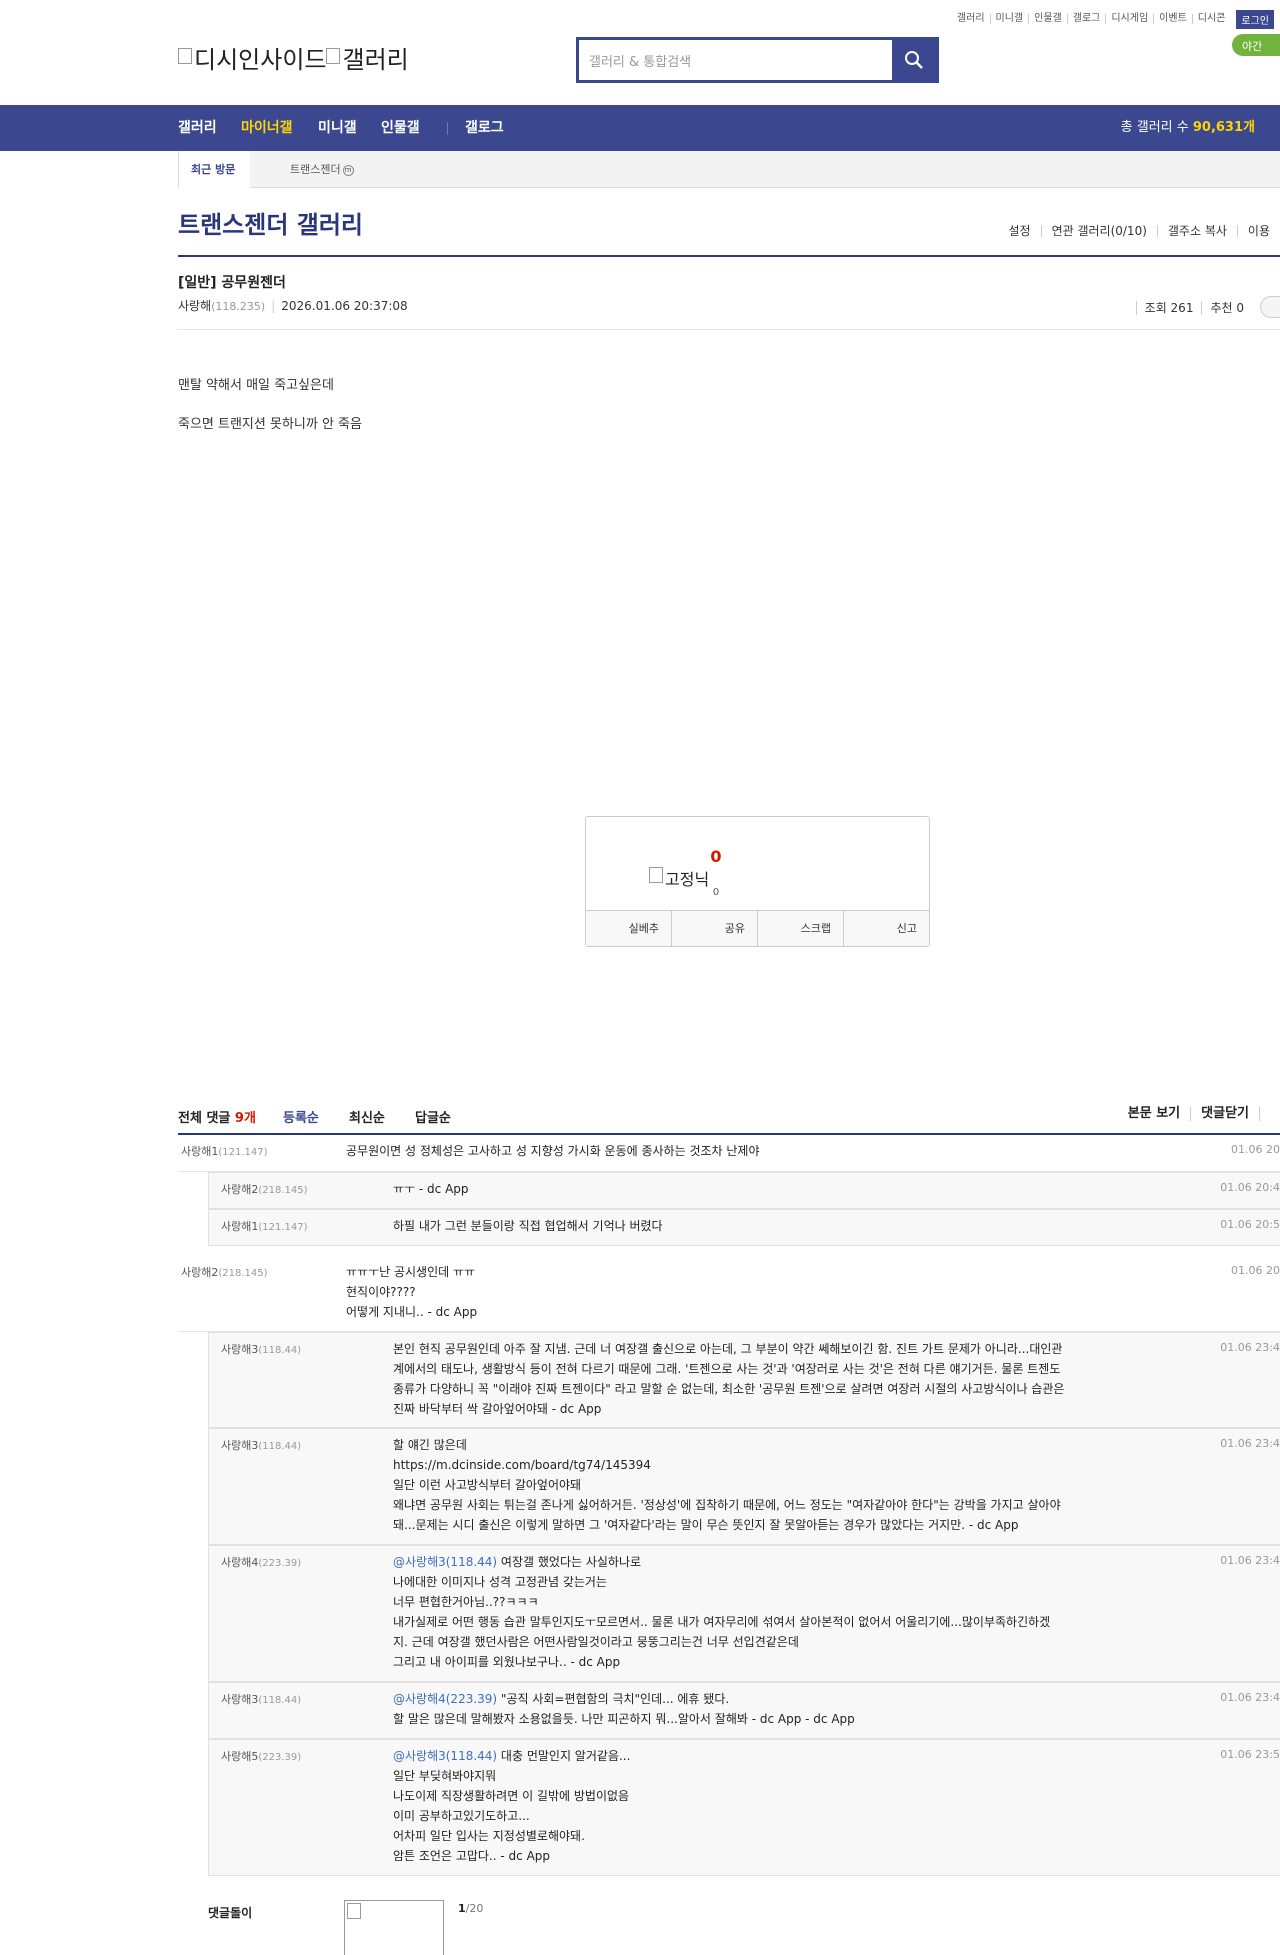  What do you see at coordinates (214, 169) in the screenshot?
I see `recent-visit-tab: 최근 방문` at bounding box center [214, 169].